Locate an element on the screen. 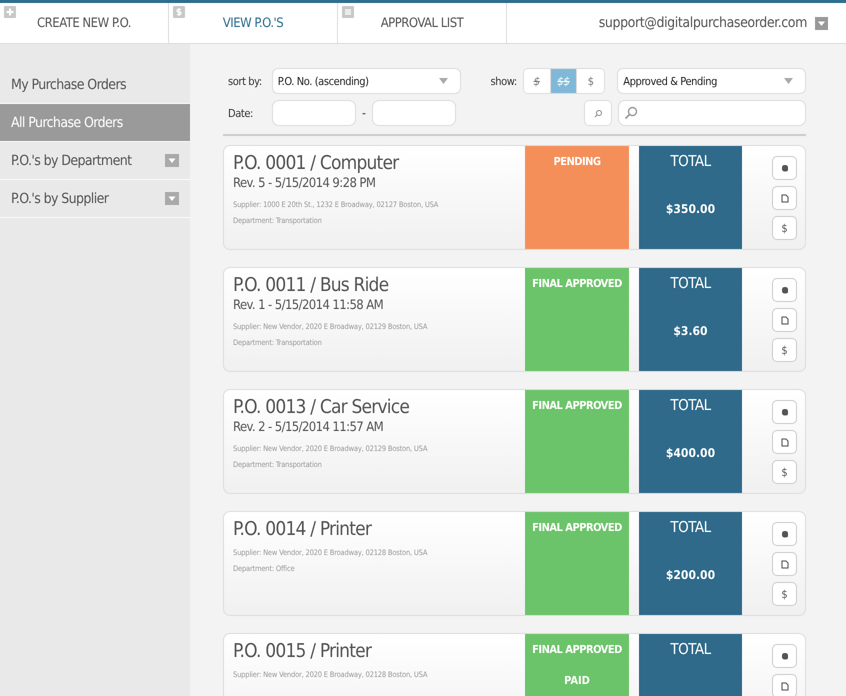 The height and width of the screenshot is (696, 846). status-text: PENDING is located at coordinates (577, 161).